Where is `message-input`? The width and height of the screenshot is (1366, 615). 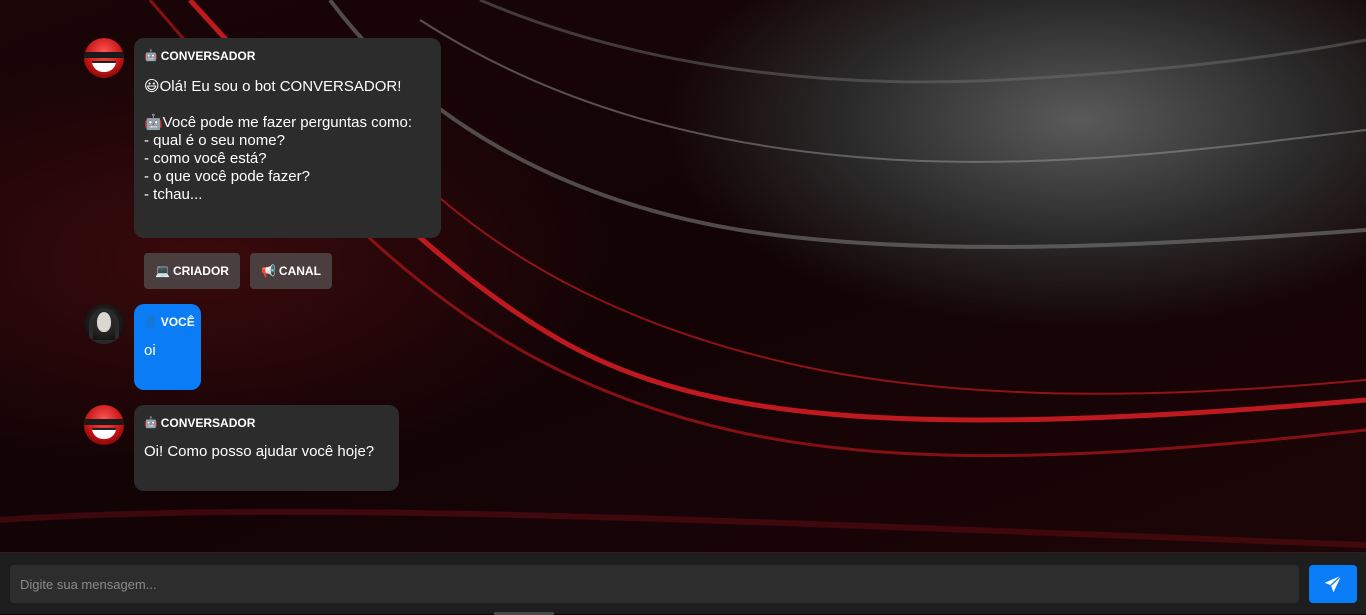
message-input is located at coordinates (654, 584).